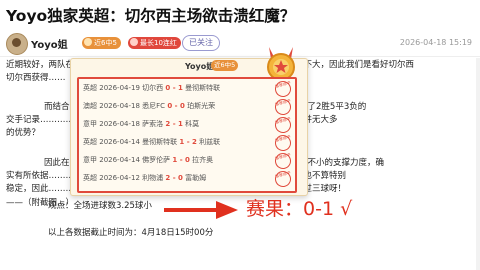  I want to click on article-line: 的优势？, so click(23, 133).